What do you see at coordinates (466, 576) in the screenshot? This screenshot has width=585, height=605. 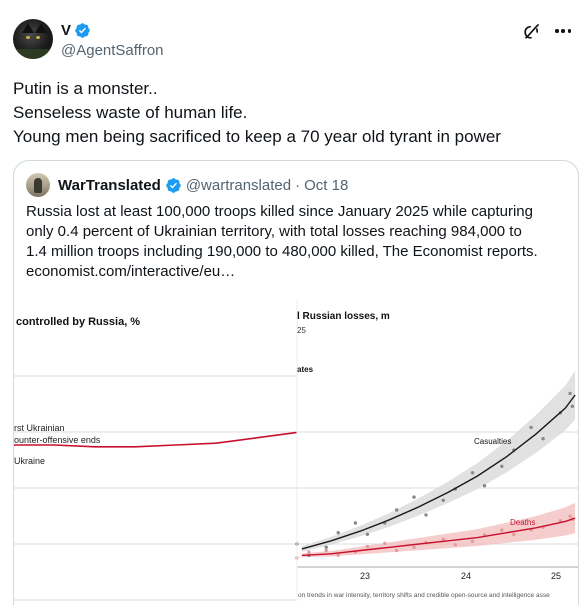 I see `x-tick-label: 24` at bounding box center [466, 576].